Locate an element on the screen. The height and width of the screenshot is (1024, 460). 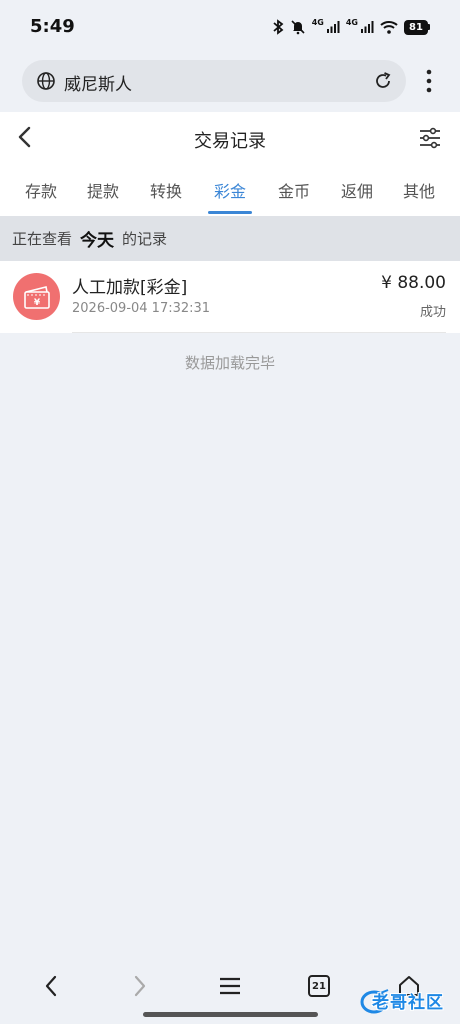
tab-count: 21 is located at coordinates (319, 986).